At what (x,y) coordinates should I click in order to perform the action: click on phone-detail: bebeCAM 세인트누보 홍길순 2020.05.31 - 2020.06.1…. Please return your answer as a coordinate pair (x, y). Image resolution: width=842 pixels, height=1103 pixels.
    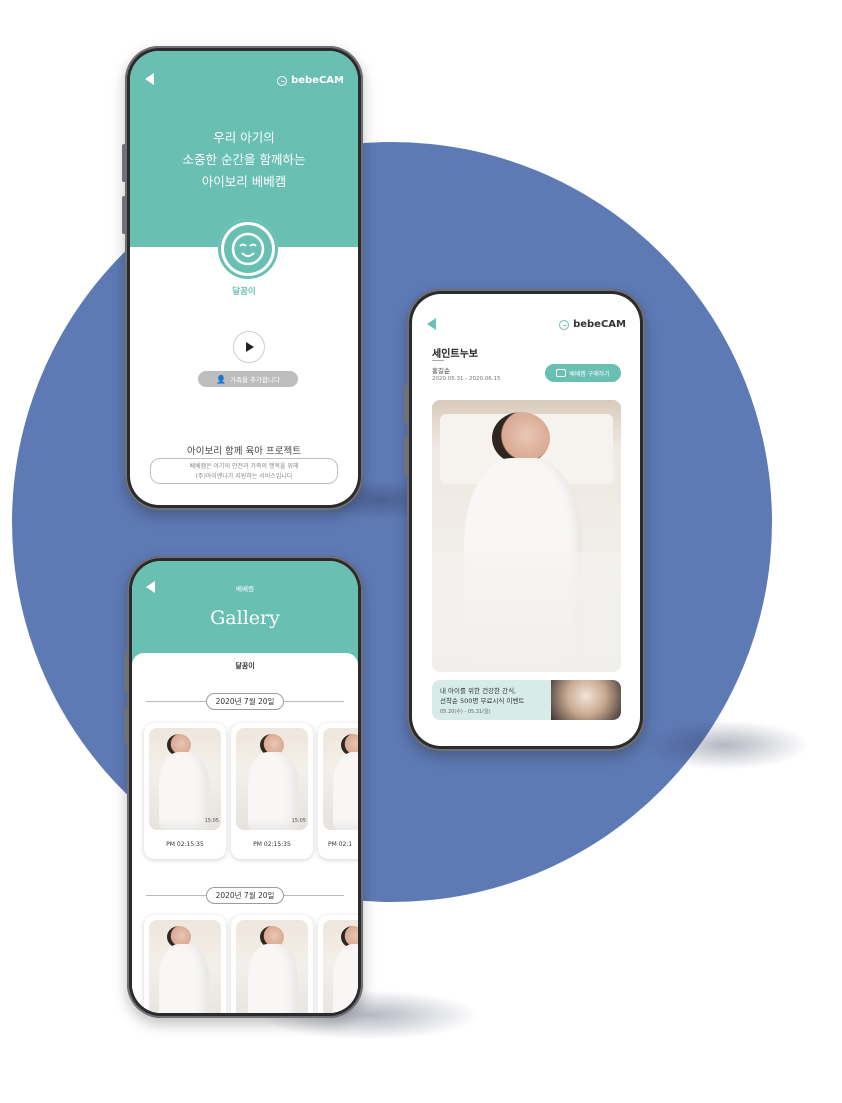
    Looking at the image, I should click on (524, 520).